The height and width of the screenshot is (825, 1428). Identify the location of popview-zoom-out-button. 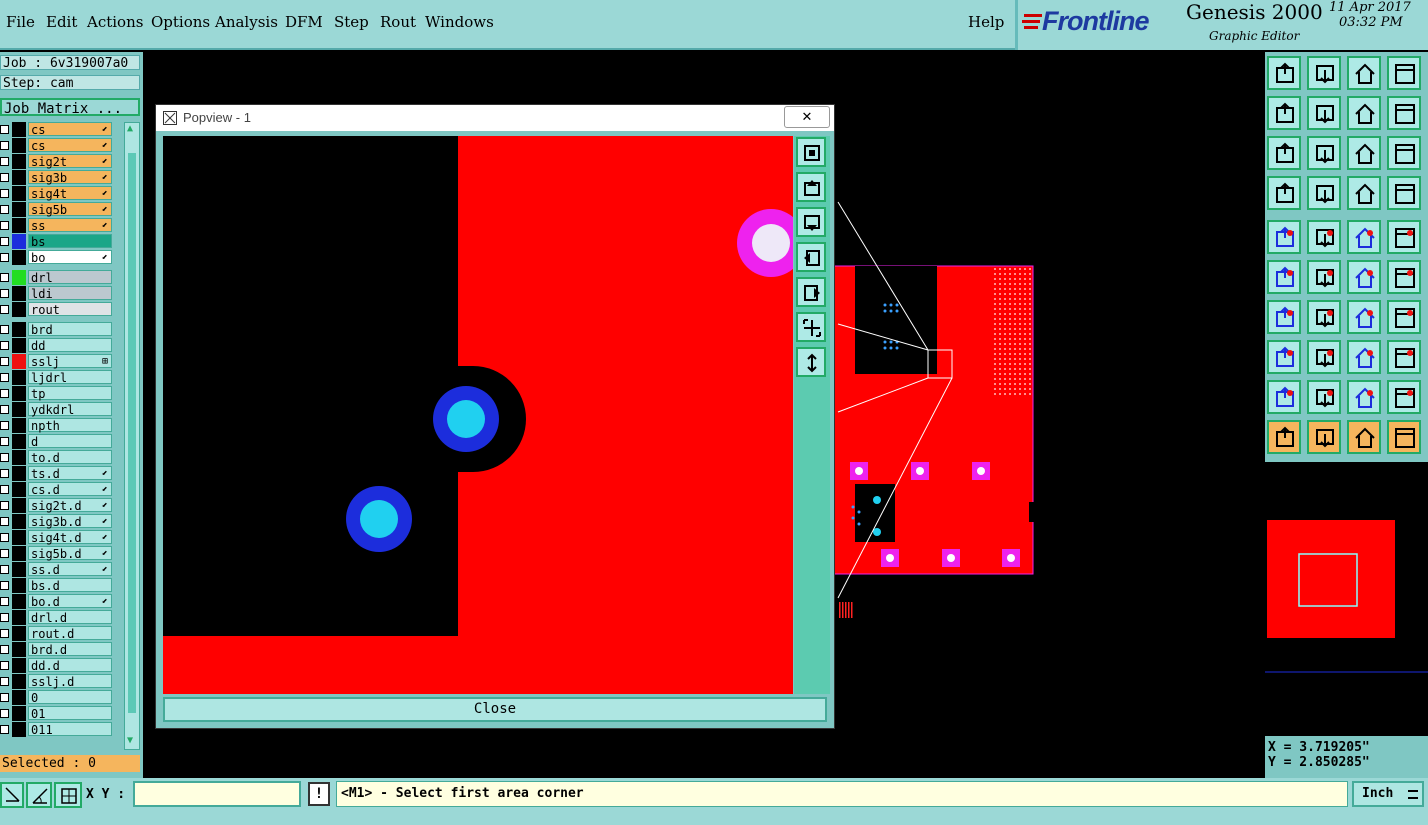
(811, 362).